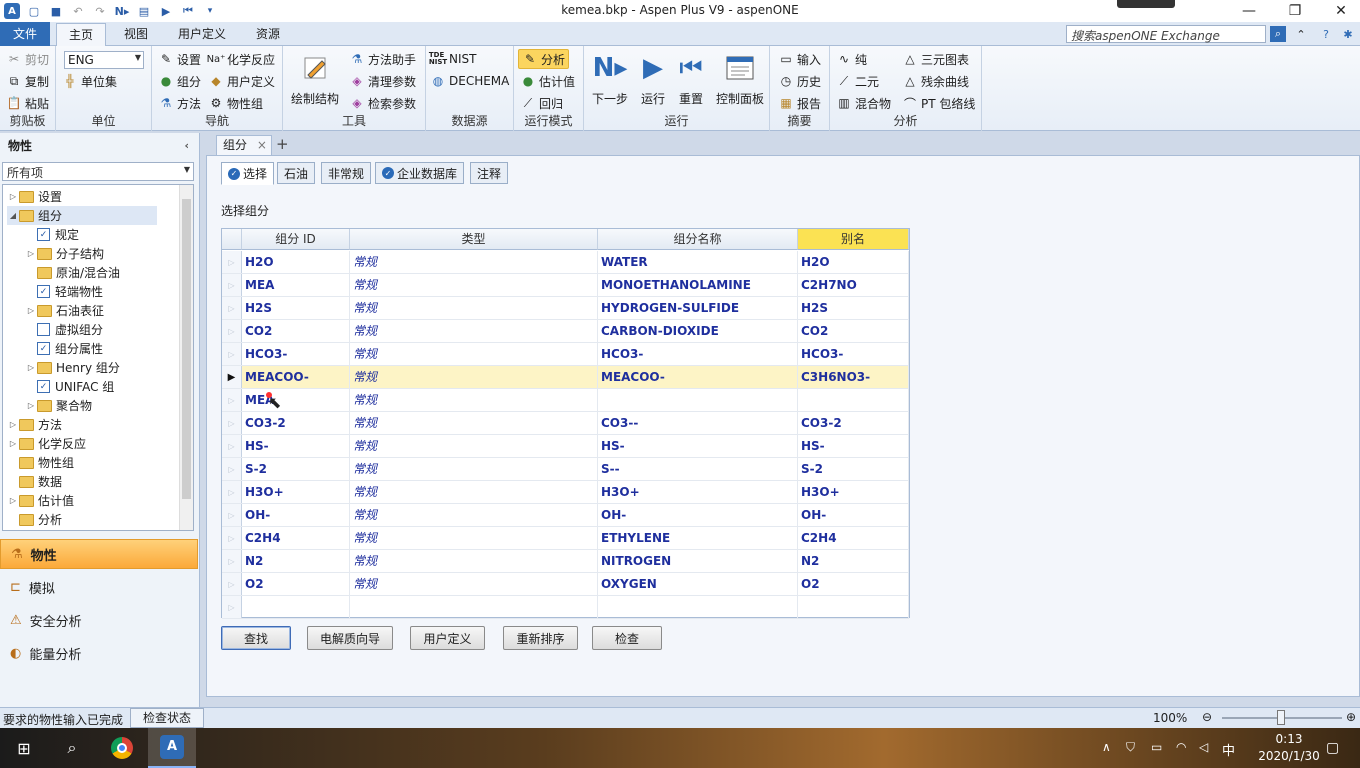 The height and width of the screenshot is (768, 1360). What do you see at coordinates (34, 11) in the screenshot?
I see `new-icon: ▢` at bounding box center [34, 11].